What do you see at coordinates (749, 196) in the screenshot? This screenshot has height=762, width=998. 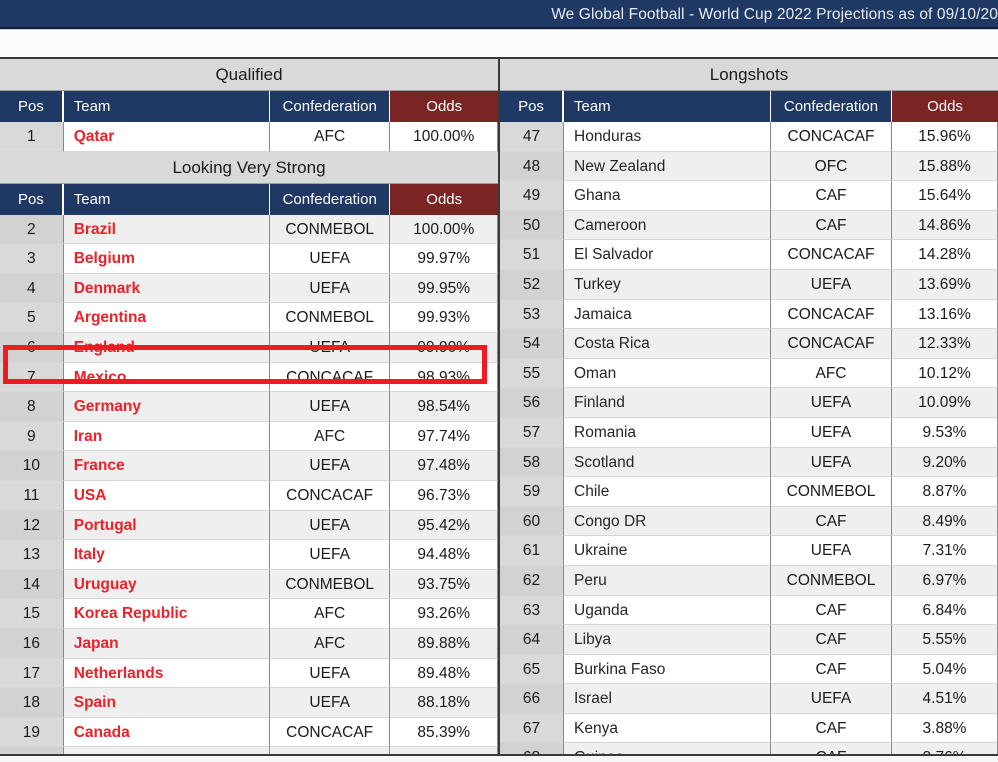 I see `longshots-table-row: 49 Ghana CAF 15.64%` at bounding box center [749, 196].